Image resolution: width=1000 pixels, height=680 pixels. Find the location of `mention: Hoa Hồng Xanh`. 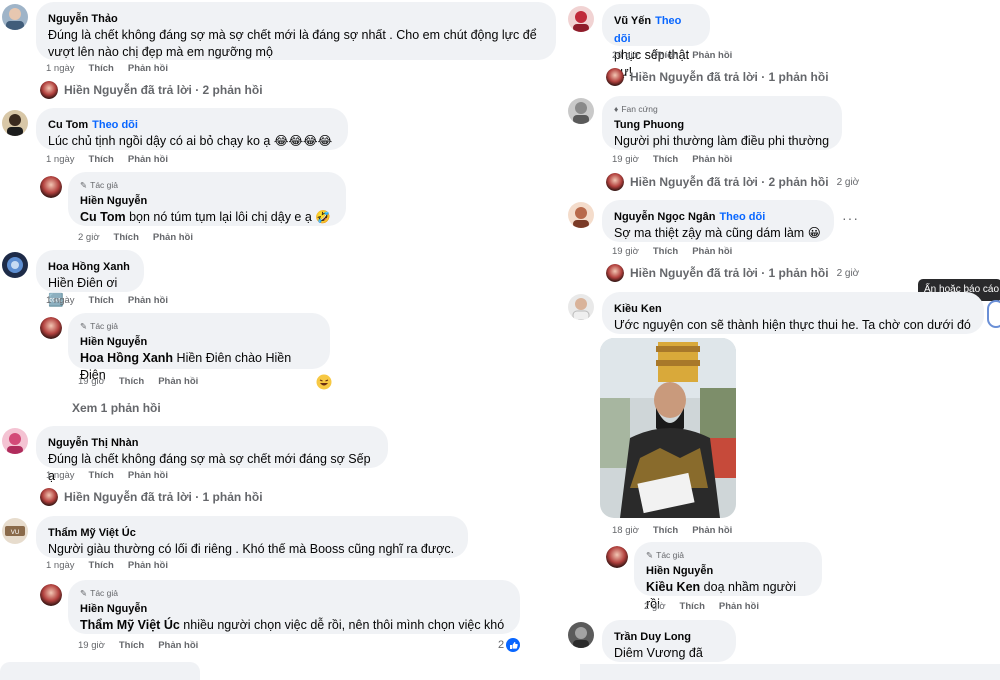

mention: Hoa Hồng Xanh is located at coordinates (126, 358).